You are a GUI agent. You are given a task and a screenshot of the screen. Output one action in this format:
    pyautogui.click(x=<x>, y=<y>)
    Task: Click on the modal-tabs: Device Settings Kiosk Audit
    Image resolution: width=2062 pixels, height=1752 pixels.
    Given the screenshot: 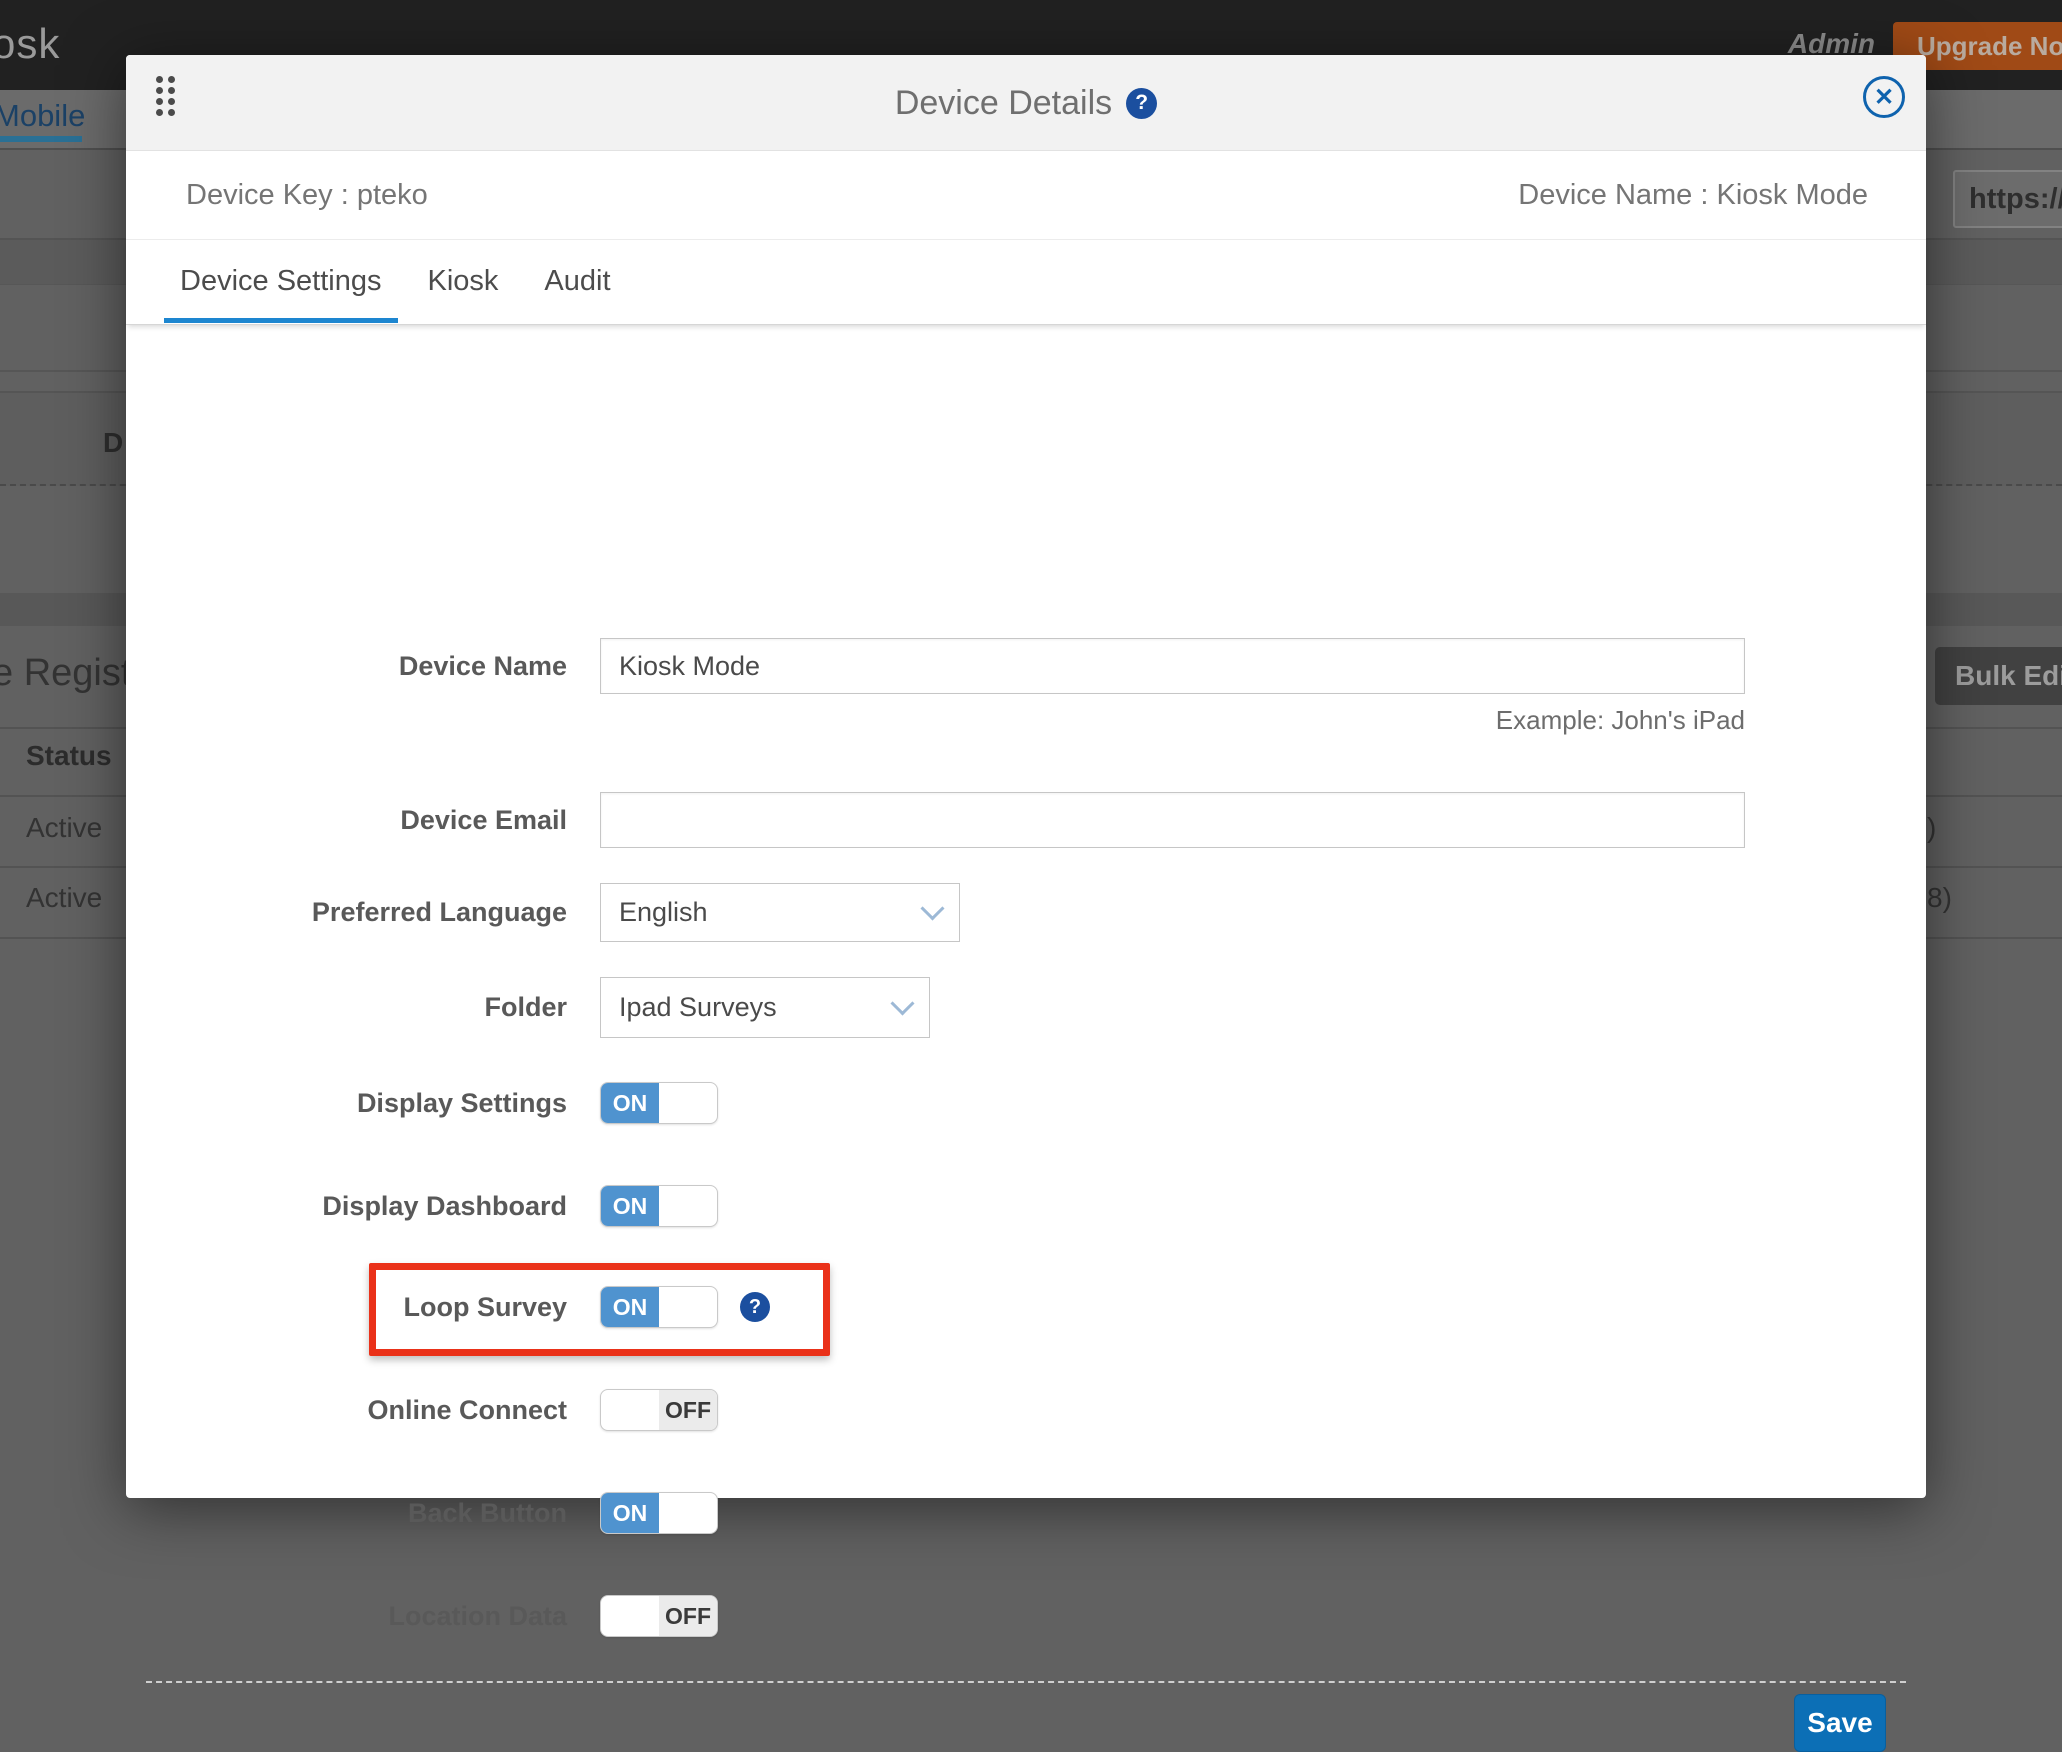 What is the action you would take?
    pyautogui.click(x=1026, y=282)
    